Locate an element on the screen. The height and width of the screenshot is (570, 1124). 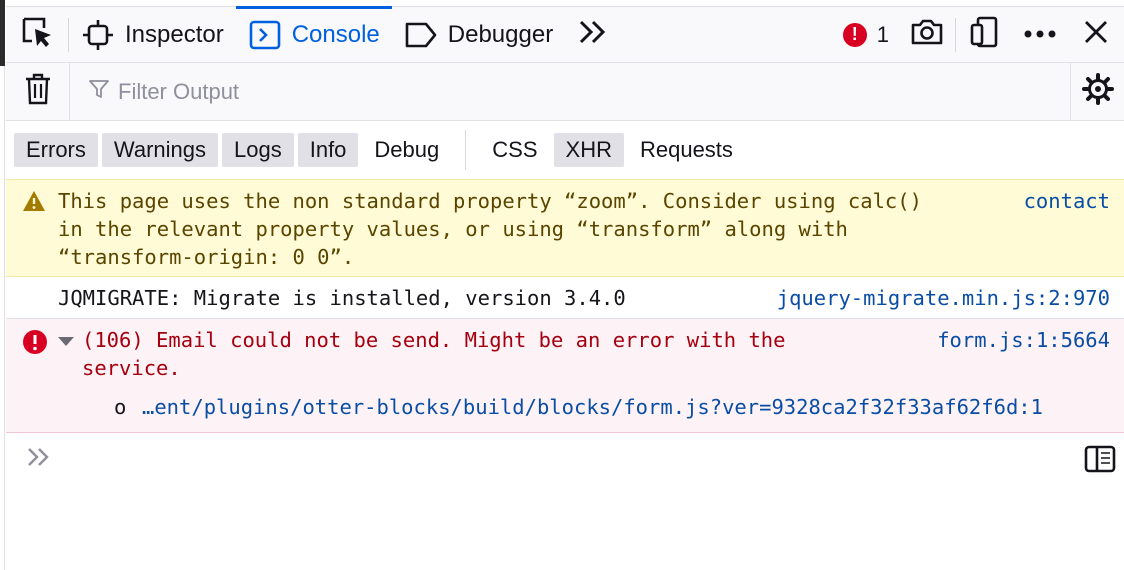
close-icon is located at coordinates (1096, 34).